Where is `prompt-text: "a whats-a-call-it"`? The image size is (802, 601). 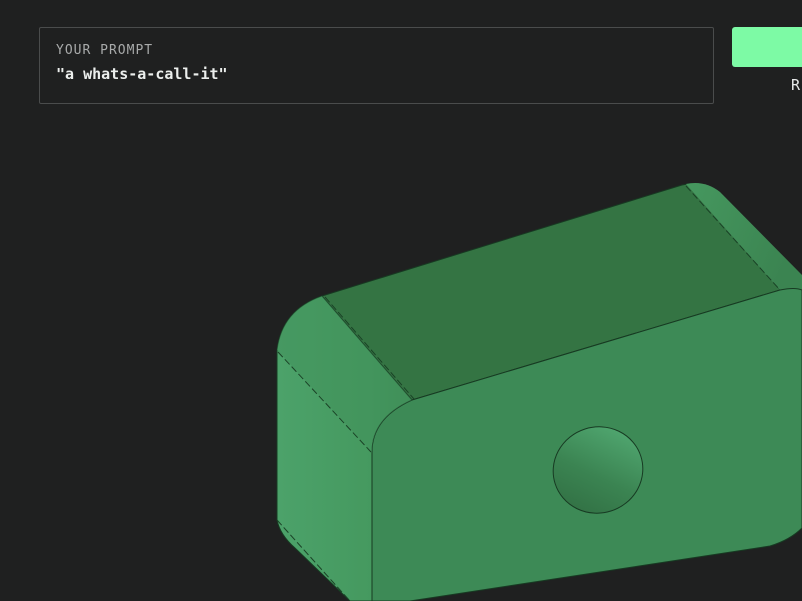 prompt-text: "a whats-a-call-it" is located at coordinates (376, 74).